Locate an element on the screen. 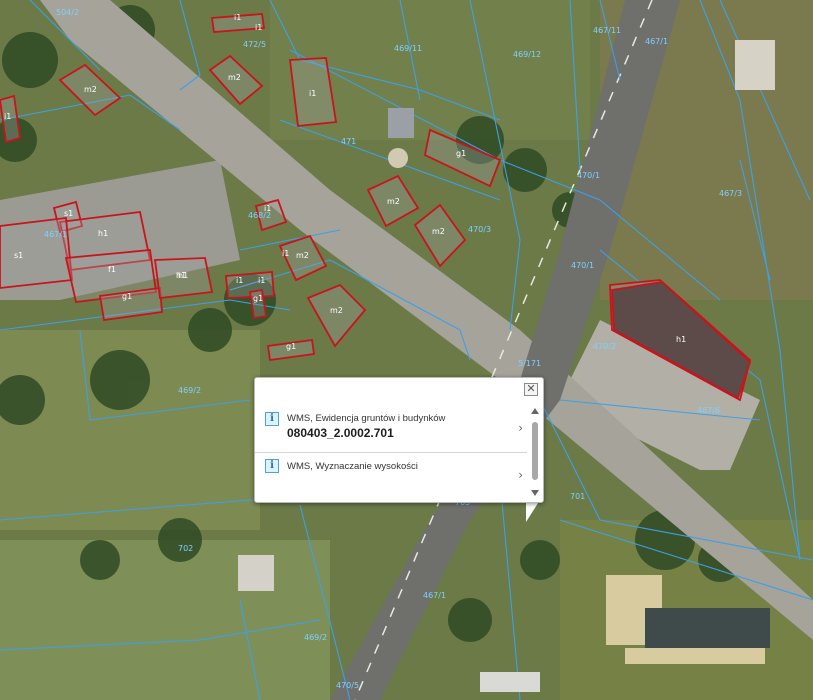 The width and height of the screenshot is (813, 700). parcel-label: 469/11 is located at coordinates (408, 48).